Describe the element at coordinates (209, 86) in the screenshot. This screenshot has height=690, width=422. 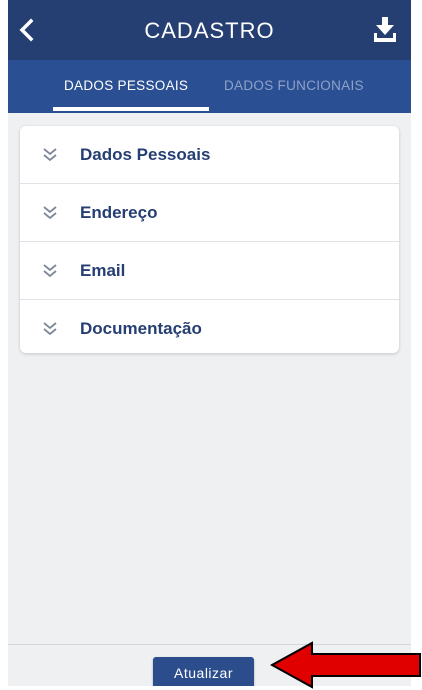
I see `tab-bar: DADOS PESSOAIS DADOS FUNCIONAIS` at that location.